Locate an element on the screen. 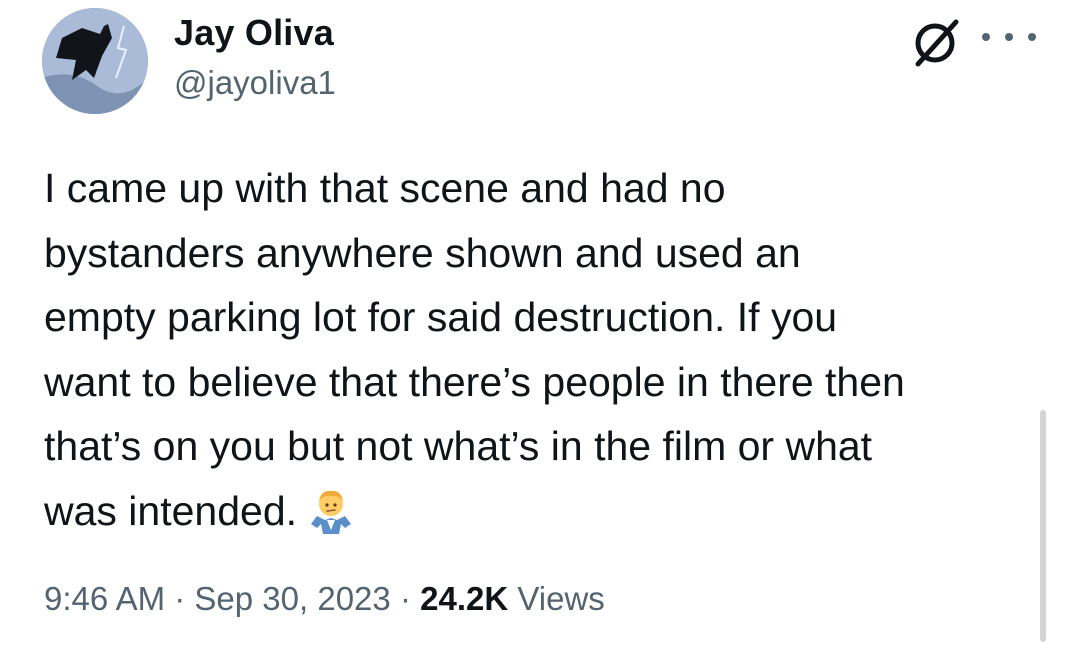  tweet-meta: 9:46 AM · Sep 30, 2023 · 24.2K Views is located at coordinates (324, 599).